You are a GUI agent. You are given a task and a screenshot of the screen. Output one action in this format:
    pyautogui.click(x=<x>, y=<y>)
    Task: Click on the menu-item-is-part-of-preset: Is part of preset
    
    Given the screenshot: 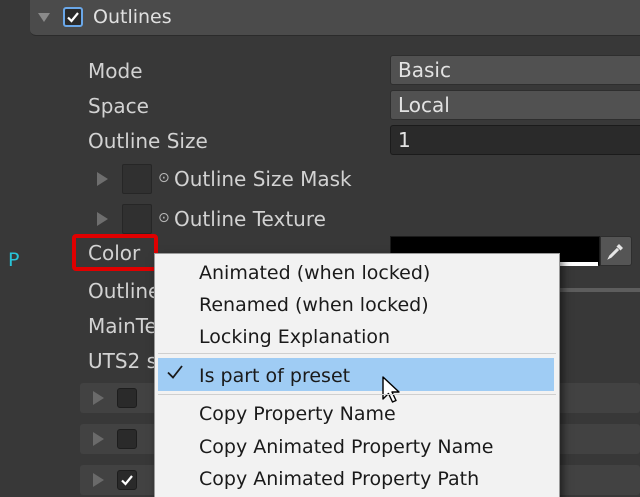 What is the action you would take?
    pyautogui.click(x=274, y=376)
    